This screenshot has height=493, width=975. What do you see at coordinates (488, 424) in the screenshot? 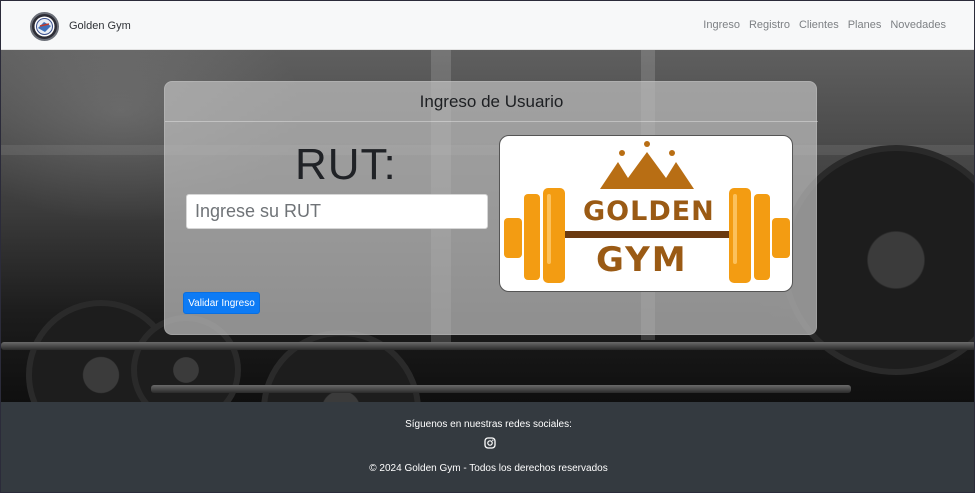
I see `footer-social-text: Síguenos en nuestras redes sociales:` at bounding box center [488, 424].